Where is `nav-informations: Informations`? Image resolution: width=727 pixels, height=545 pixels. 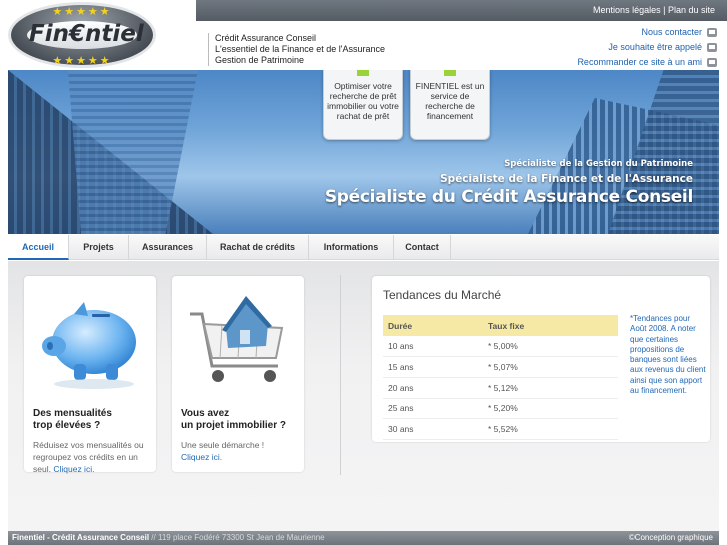
nav-informations: Informations is located at coordinates (351, 247).